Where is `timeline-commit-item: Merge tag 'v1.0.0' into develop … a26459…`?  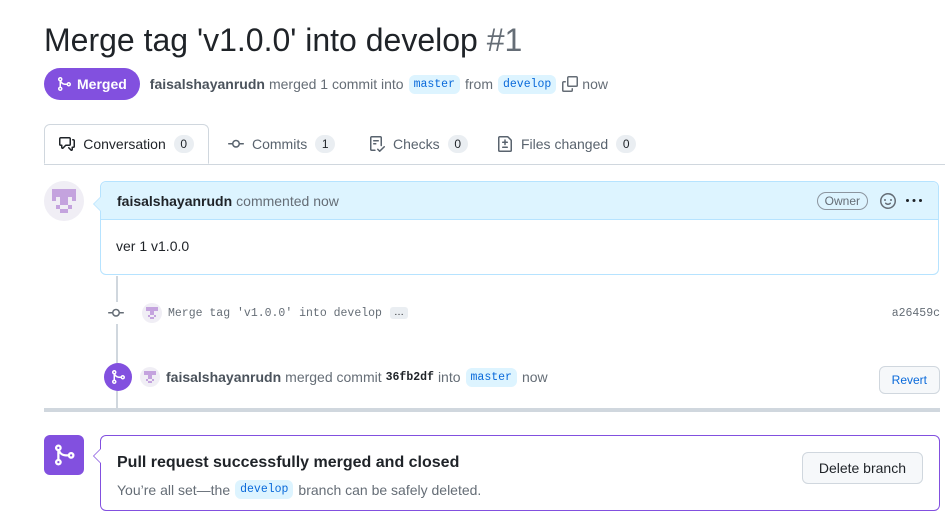 timeline-commit-item: Merge tag 'v1.0.0' into develop … a26459… is located at coordinates (522, 313).